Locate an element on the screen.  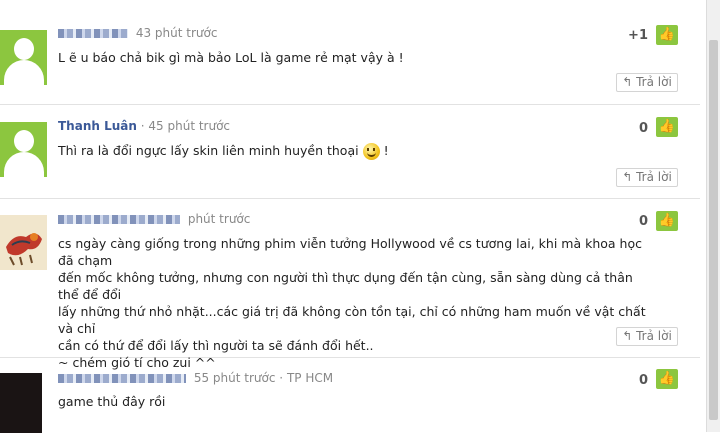
comment-meta: phút trước is located at coordinates (154, 219).